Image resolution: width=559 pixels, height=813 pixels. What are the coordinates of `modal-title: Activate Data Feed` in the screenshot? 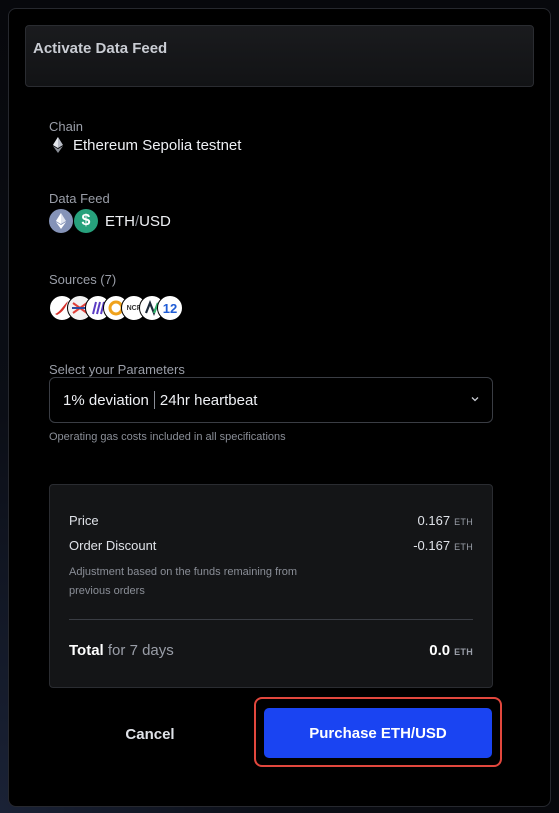 It's located at (100, 48).